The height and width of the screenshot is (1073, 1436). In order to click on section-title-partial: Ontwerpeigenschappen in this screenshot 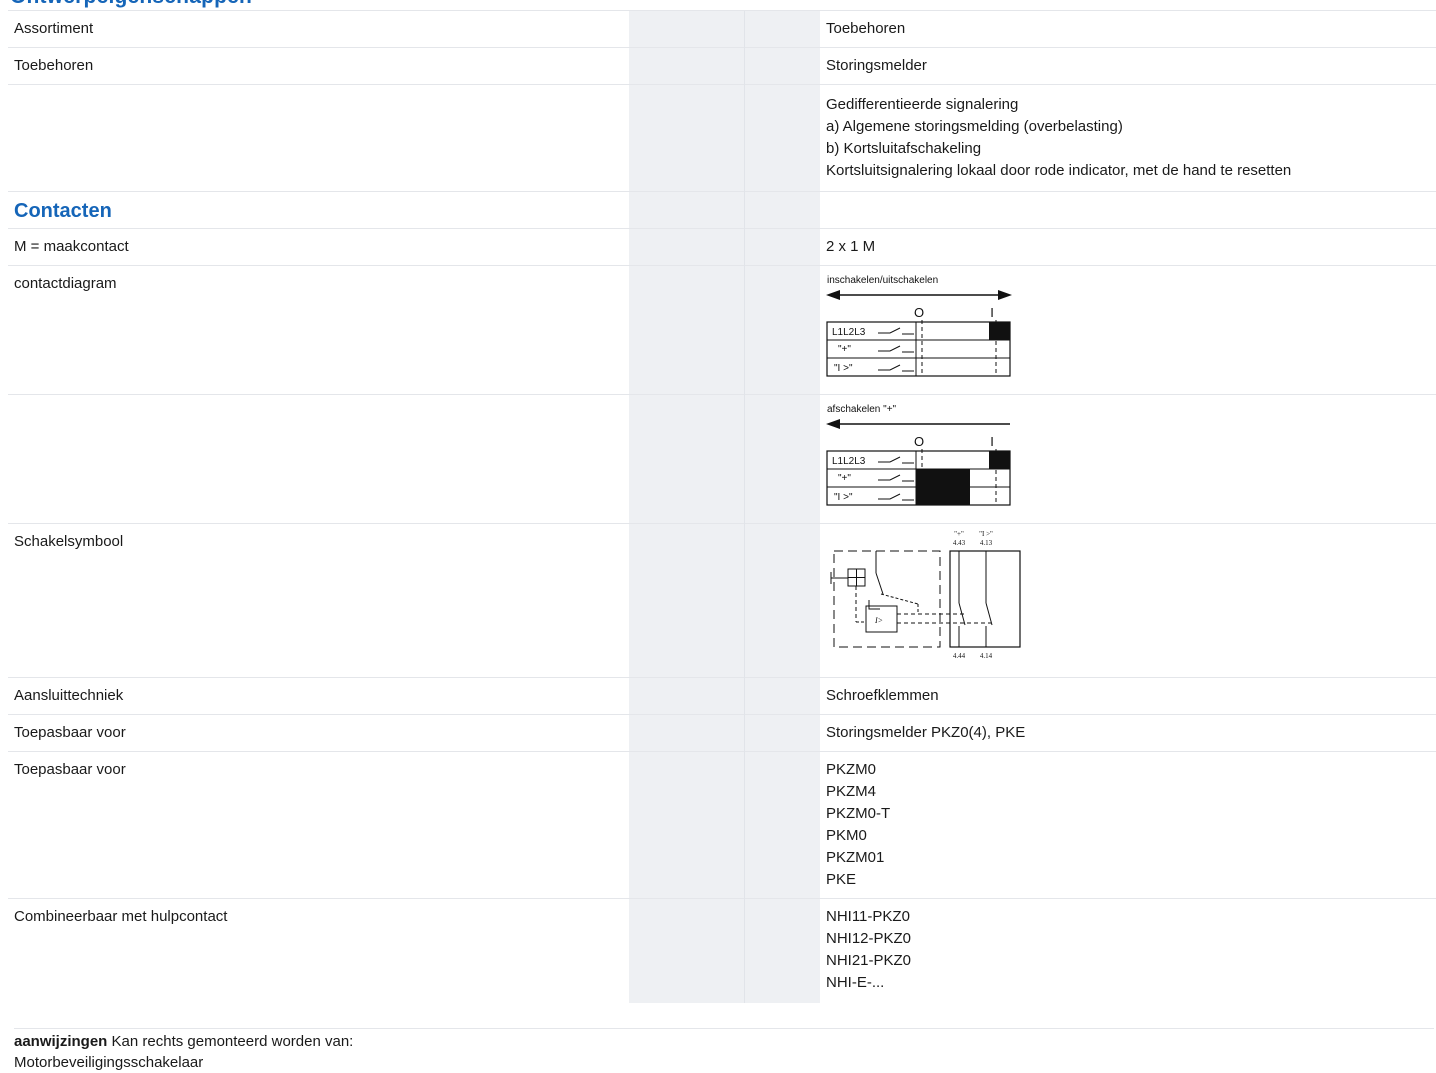, I will do `click(131, 4)`.